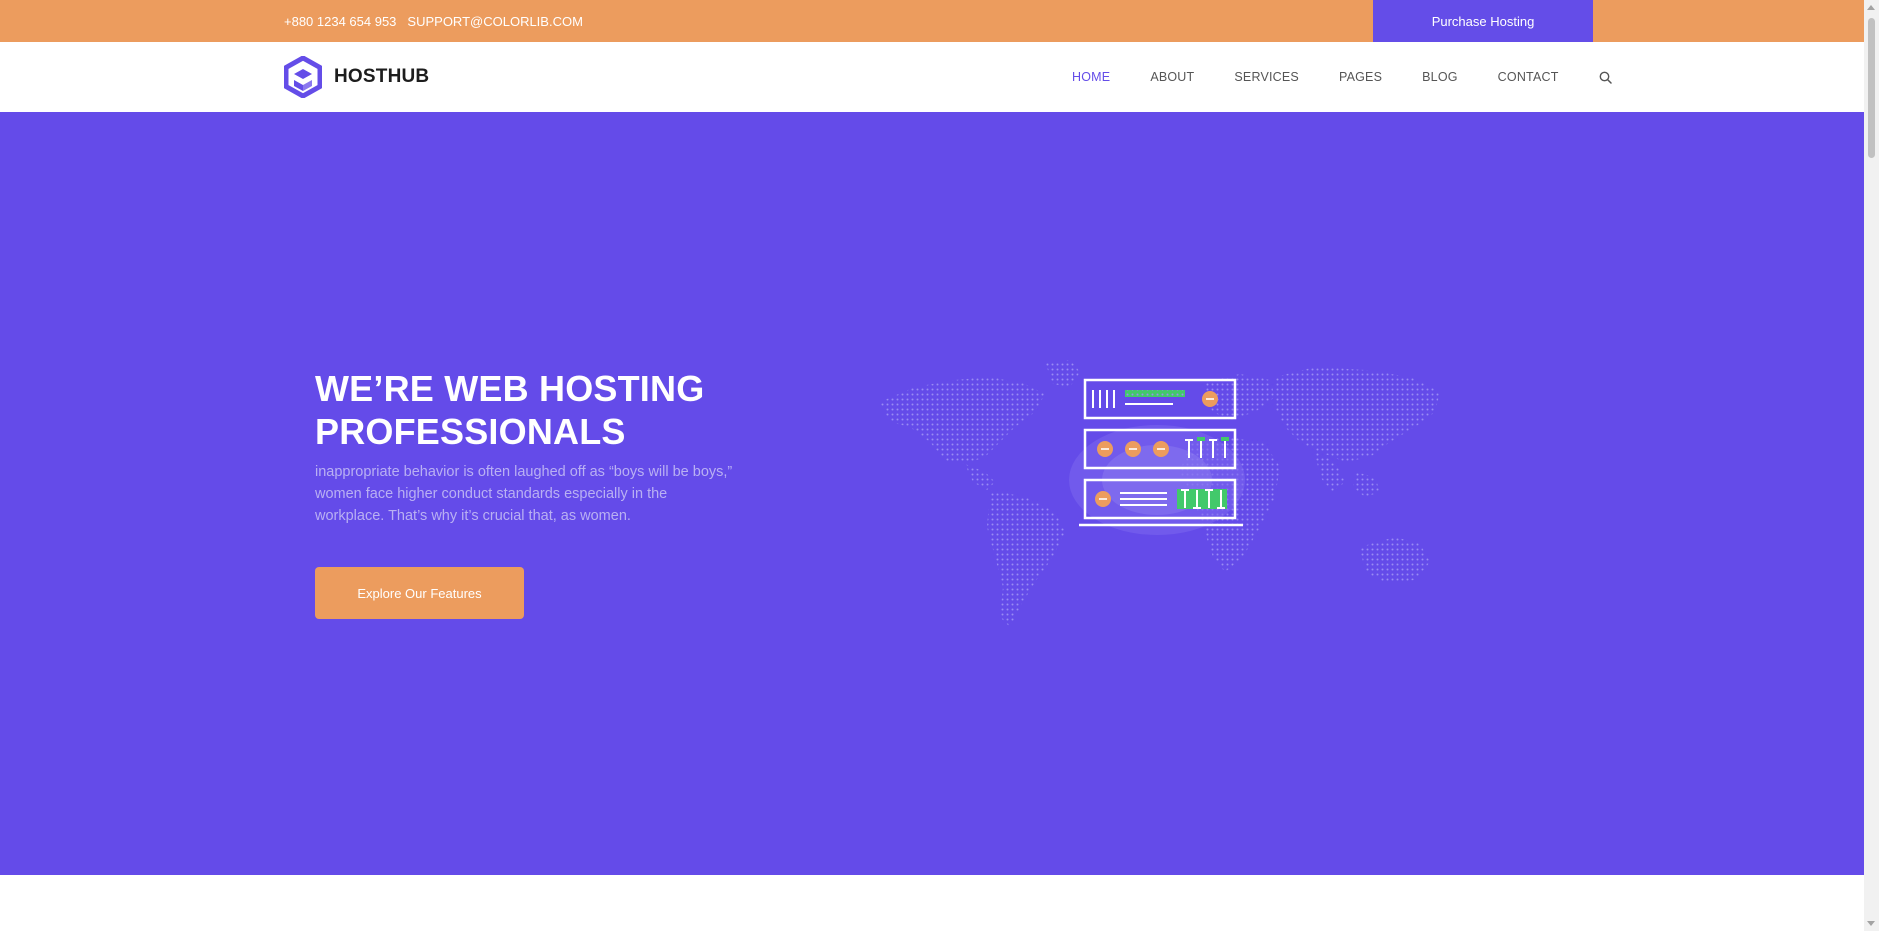  Describe the element at coordinates (1091, 77) in the screenshot. I see `nav-item-home: HOME` at that location.